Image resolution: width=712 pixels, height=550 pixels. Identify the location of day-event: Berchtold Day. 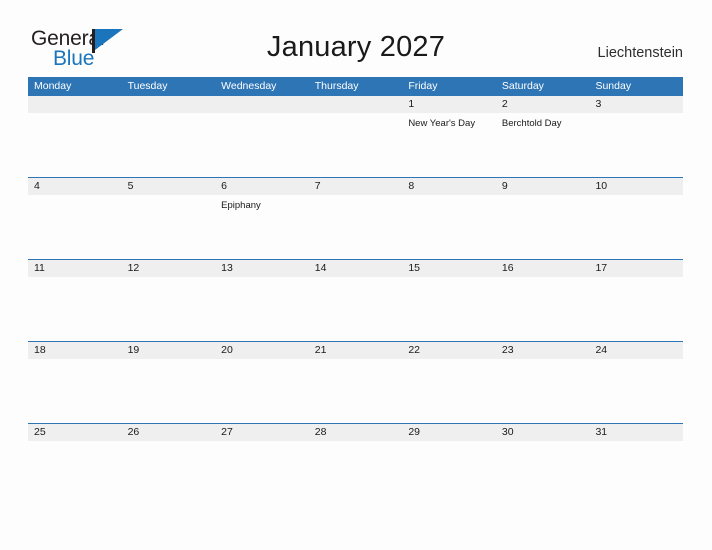
(531, 123).